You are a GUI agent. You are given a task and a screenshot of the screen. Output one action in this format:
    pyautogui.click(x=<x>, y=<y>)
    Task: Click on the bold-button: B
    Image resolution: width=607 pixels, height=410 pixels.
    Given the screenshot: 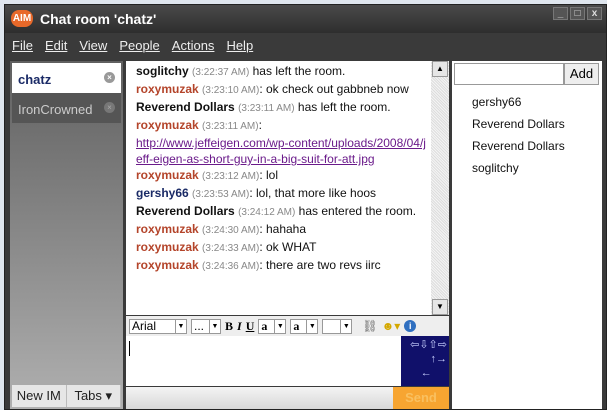 What is the action you would take?
    pyautogui.click(x=229, y=326)
    